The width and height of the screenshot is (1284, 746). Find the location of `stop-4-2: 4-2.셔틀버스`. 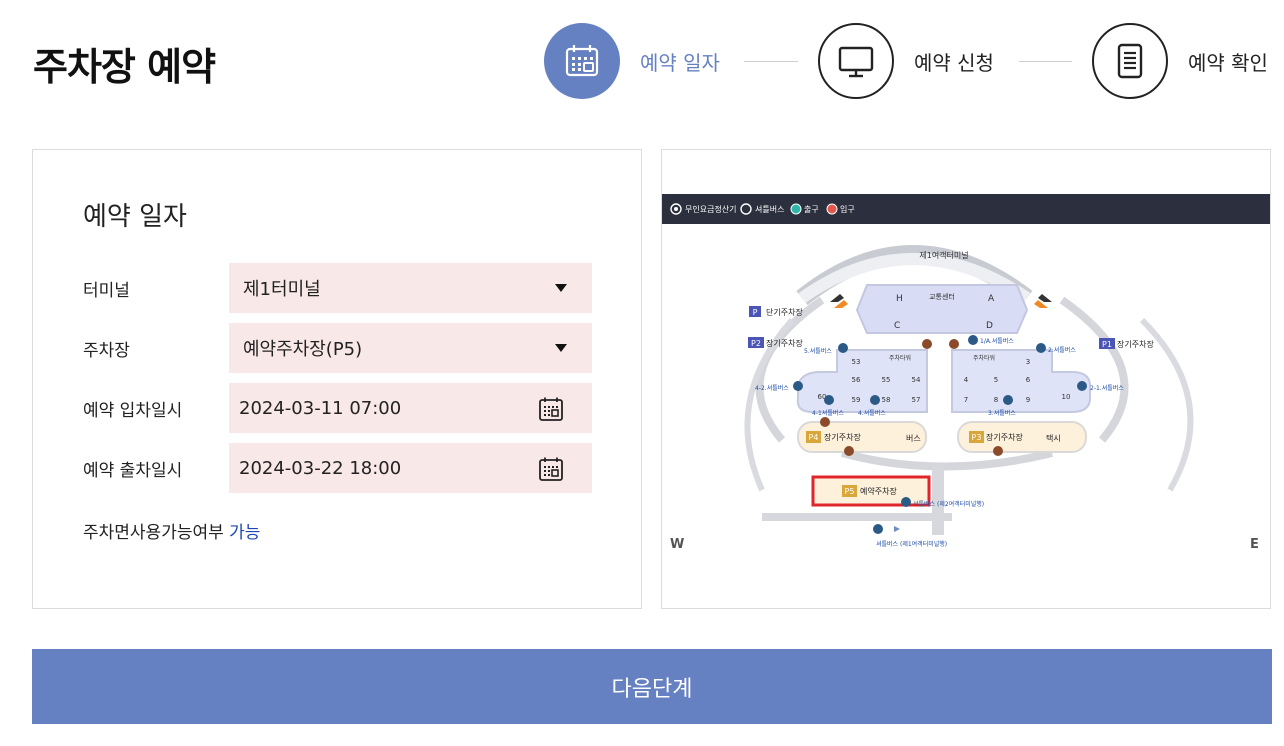

stop-4-2: 4-2.셔틀버스 is located at coordinates (772, 388).